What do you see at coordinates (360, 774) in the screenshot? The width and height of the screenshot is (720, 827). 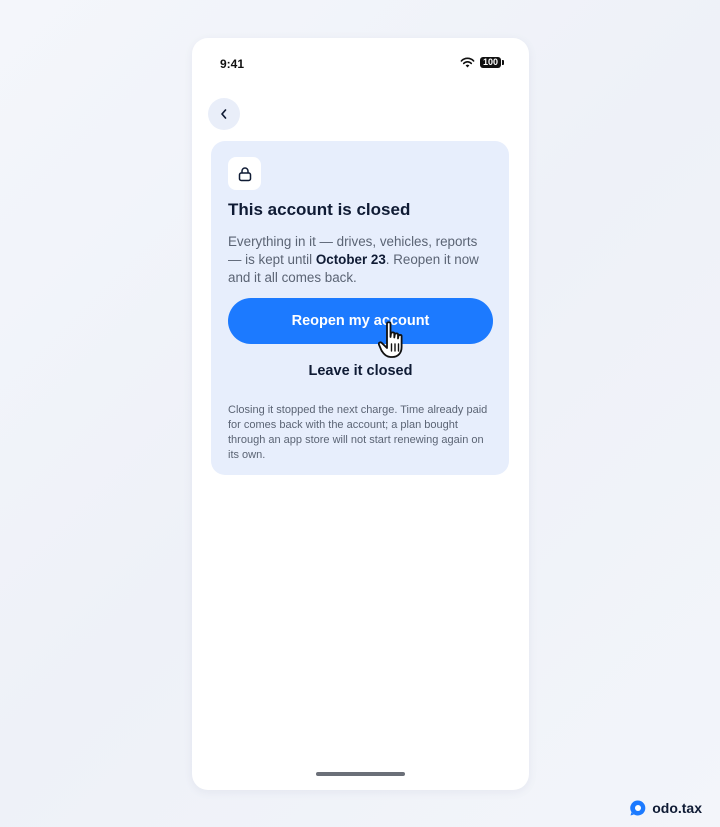 I see `home-indicator` at bounding box center [360, 774].